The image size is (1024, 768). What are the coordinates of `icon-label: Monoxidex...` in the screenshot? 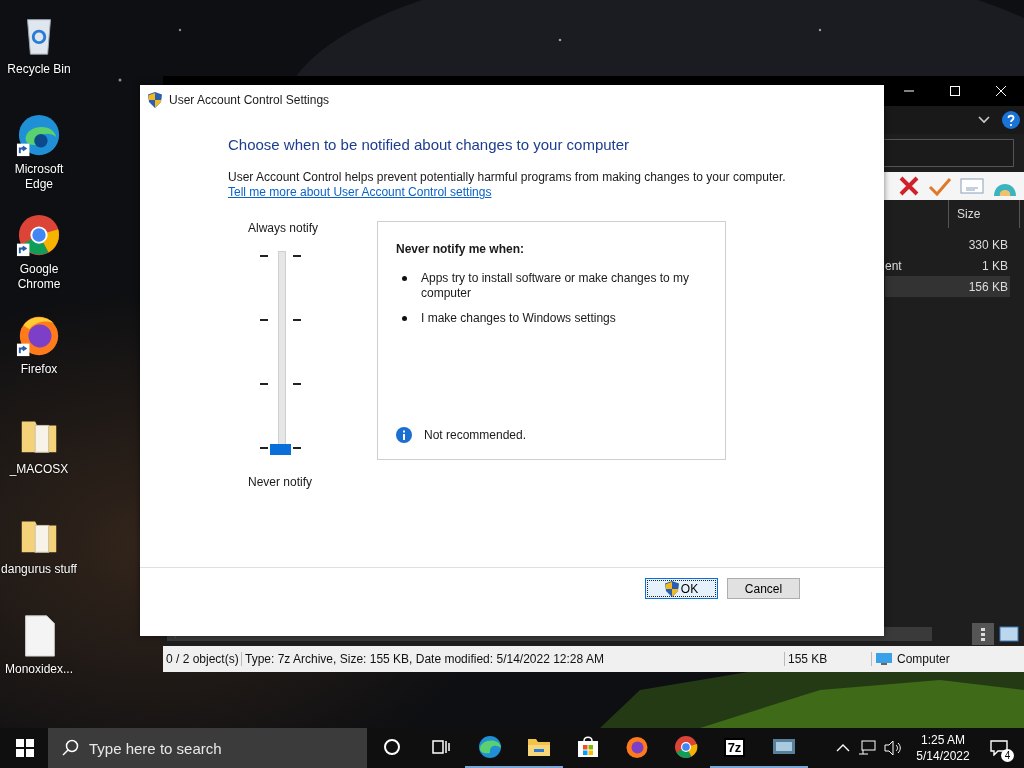 It's located at (38, 669).